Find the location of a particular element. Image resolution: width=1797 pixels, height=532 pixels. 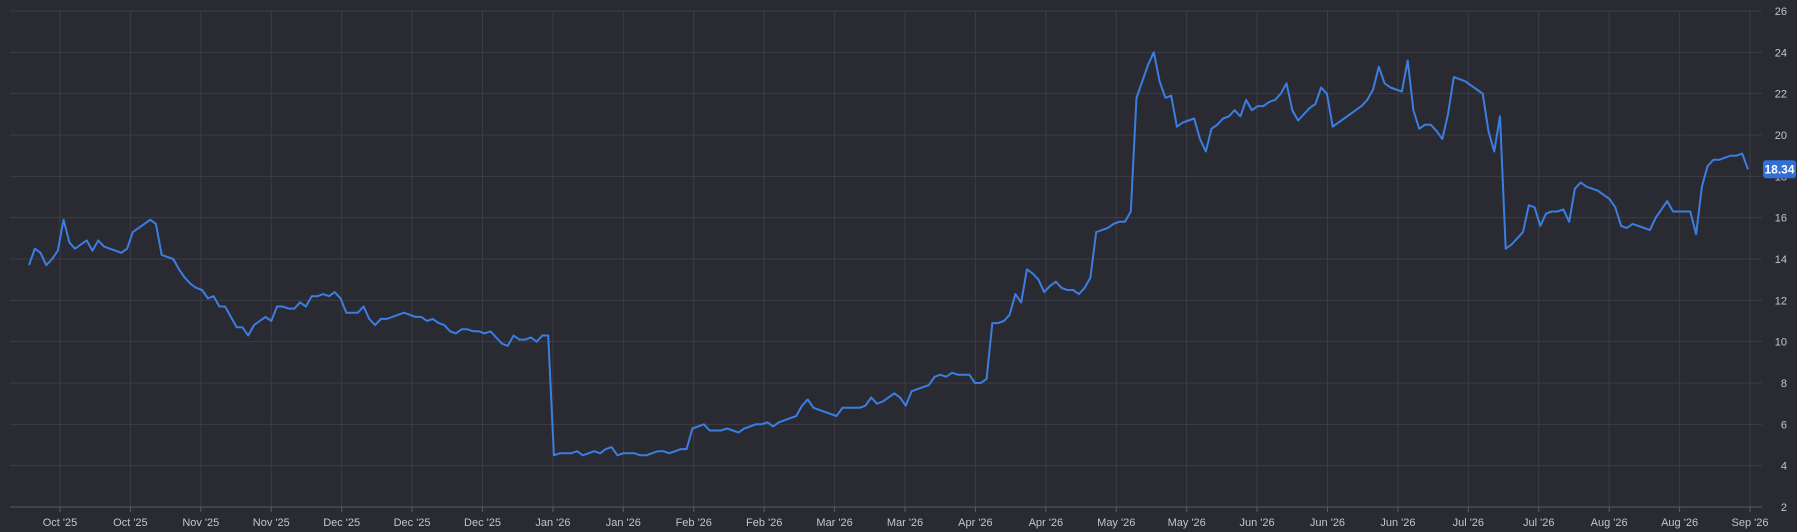

y-tick-label: 12 is located at coordinates (1781, 301).